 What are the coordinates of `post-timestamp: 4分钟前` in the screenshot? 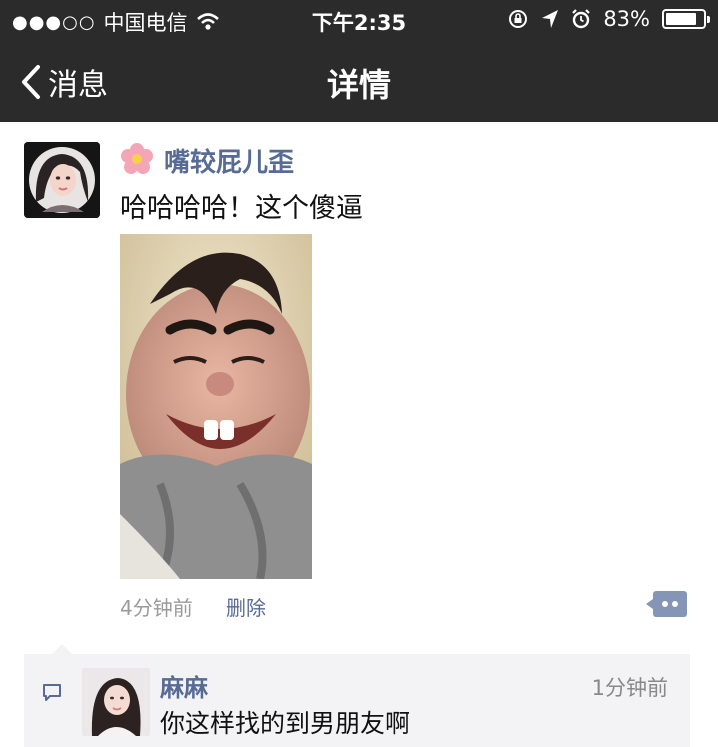 It's located at (156, 608).